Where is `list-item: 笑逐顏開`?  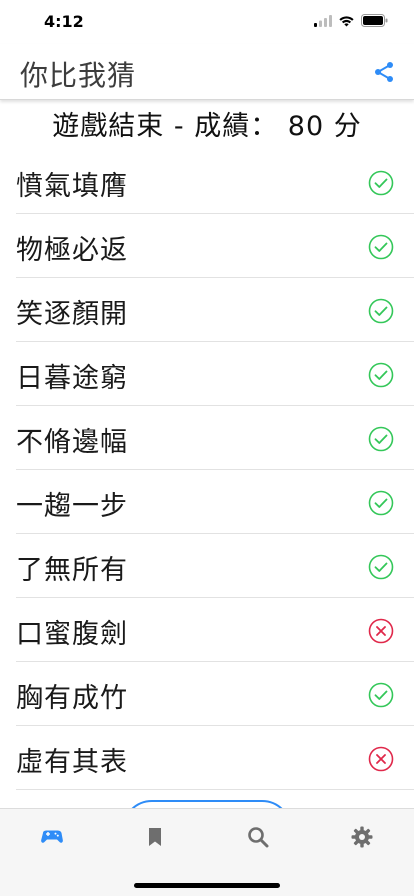 list-item: 笑逐顏開 is located at coordinates (215, 310).